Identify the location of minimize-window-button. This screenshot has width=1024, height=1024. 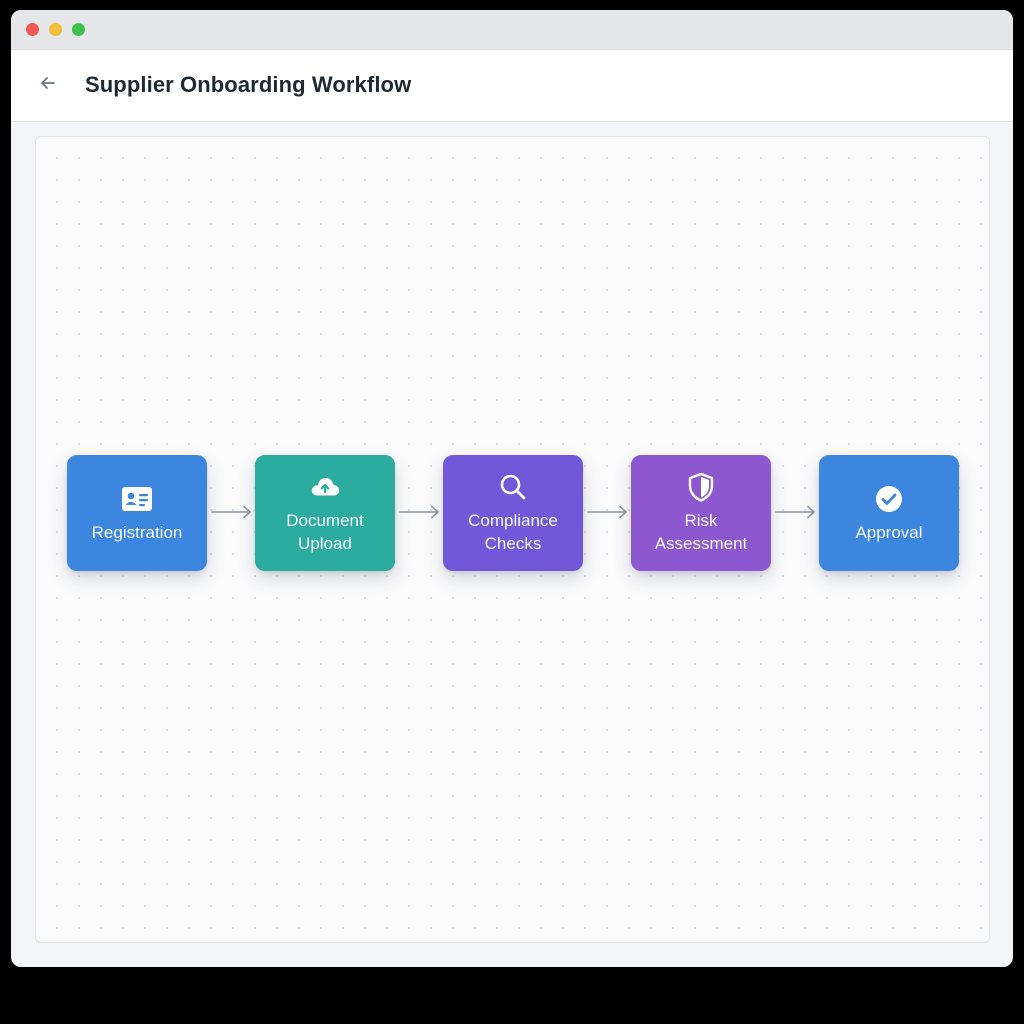
(55, 29).